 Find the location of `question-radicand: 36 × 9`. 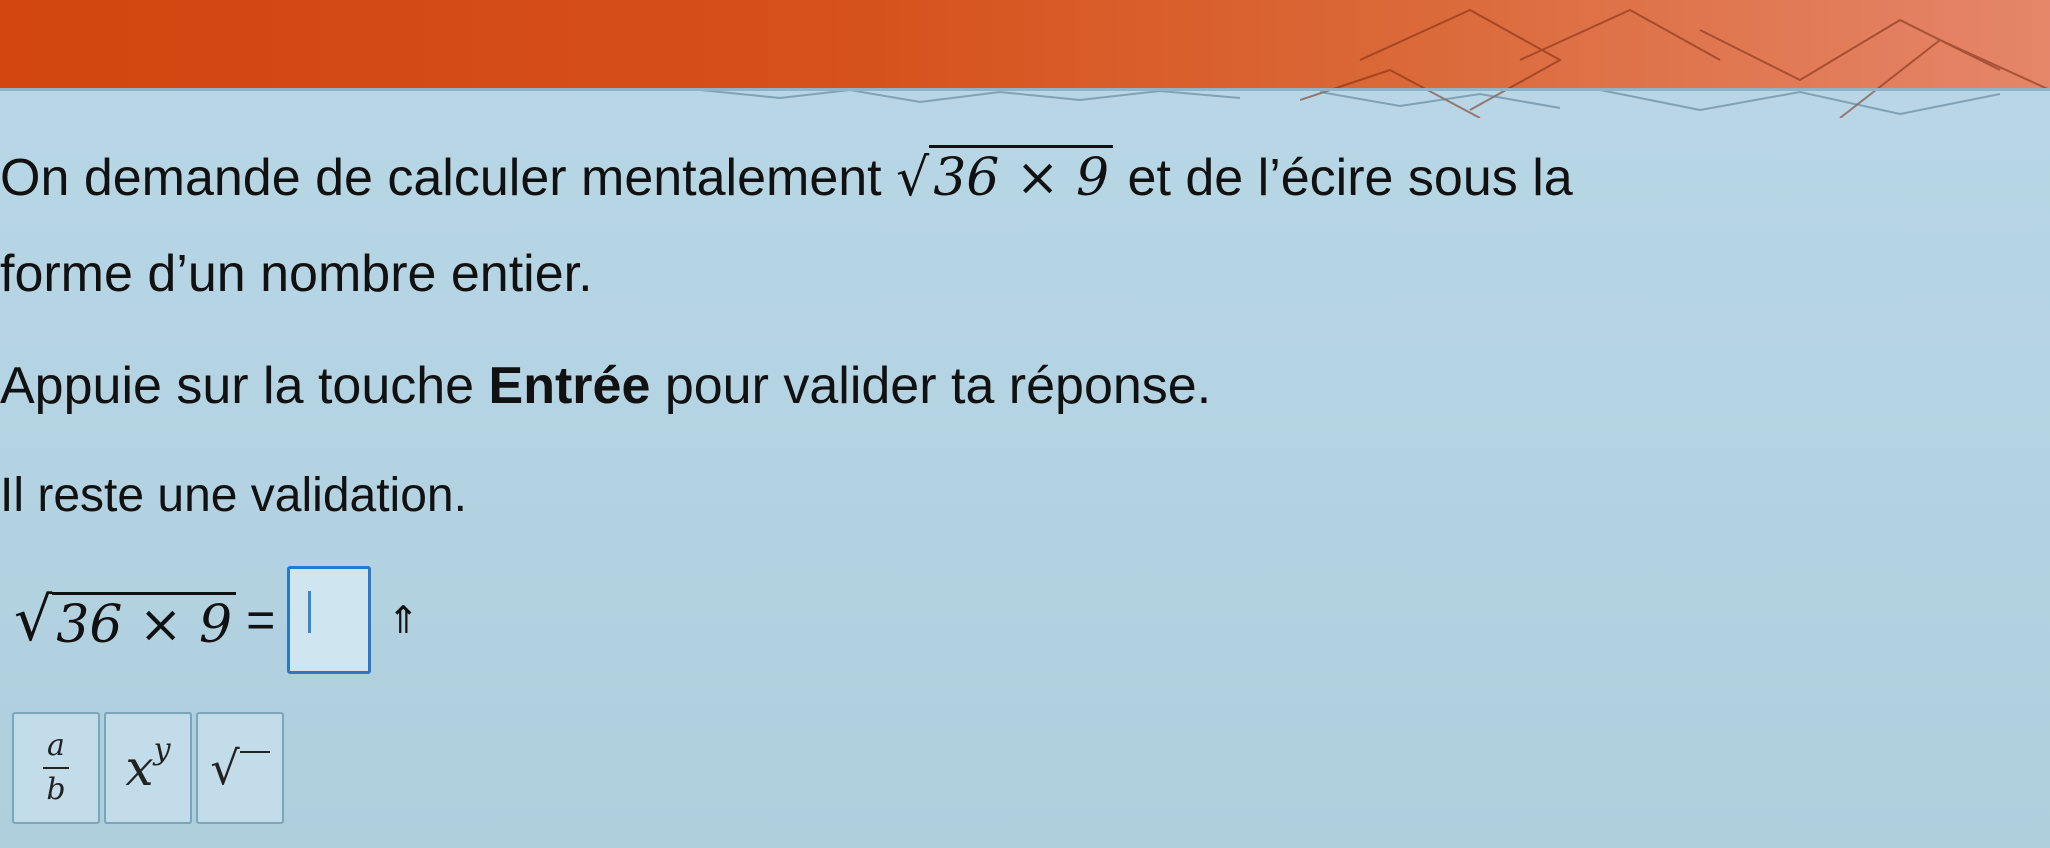

question-radicand: 36 × 9 is located at coordinates (1021, 176).